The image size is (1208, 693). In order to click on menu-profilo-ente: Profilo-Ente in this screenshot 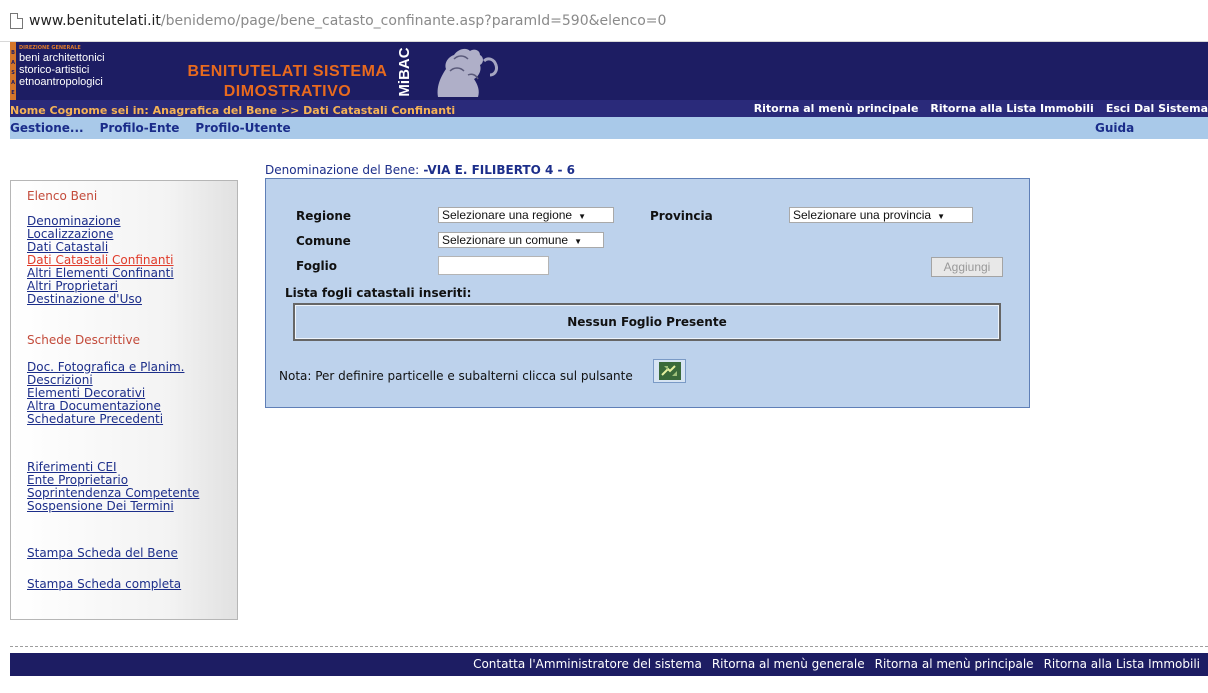, I will do `click(140, 128)`.